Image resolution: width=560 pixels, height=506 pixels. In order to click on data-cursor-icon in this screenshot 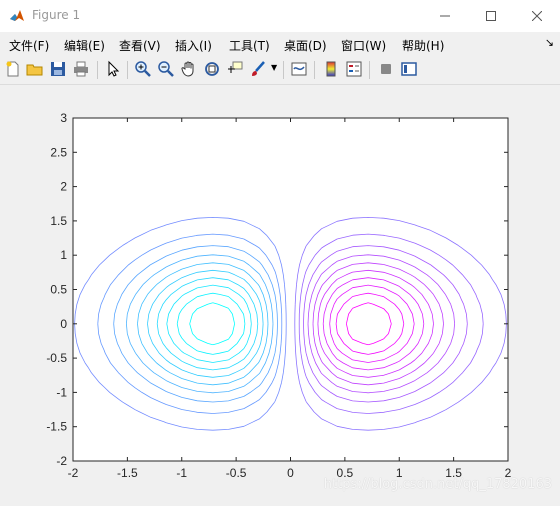, I will do `click(235, 69)`.